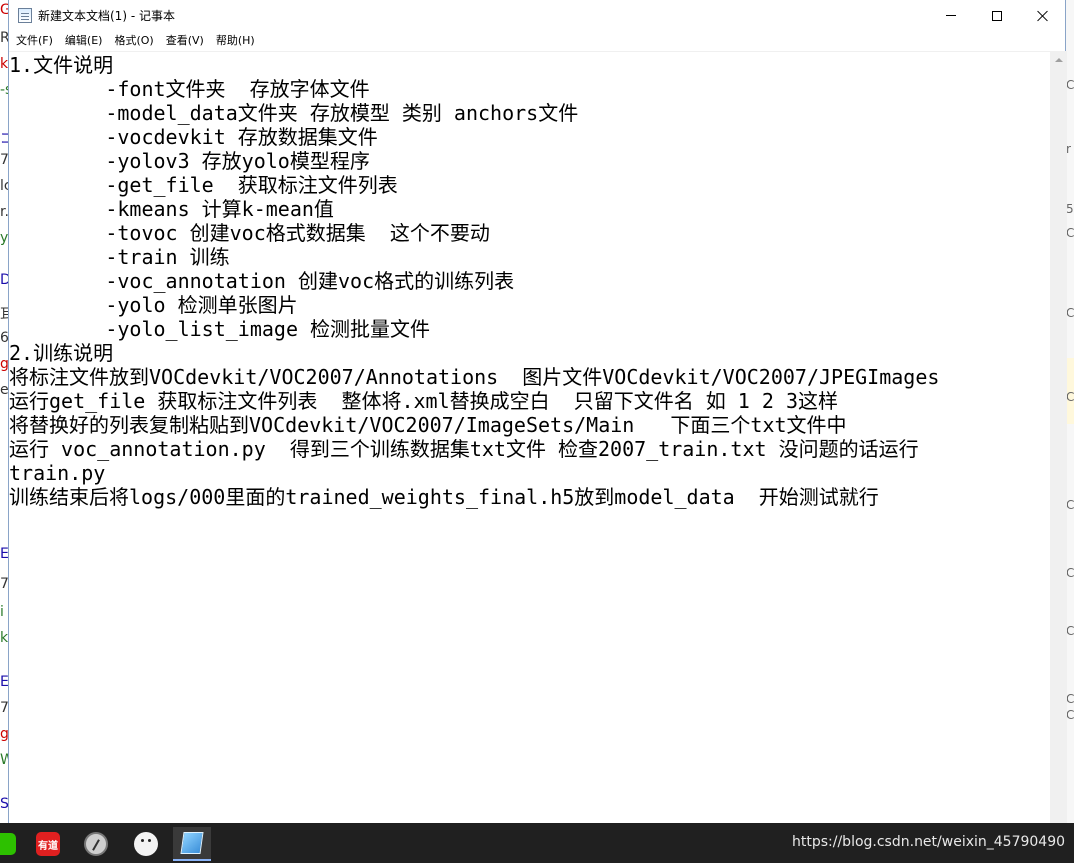  I want to click on close-icon, so click(1043, 16).